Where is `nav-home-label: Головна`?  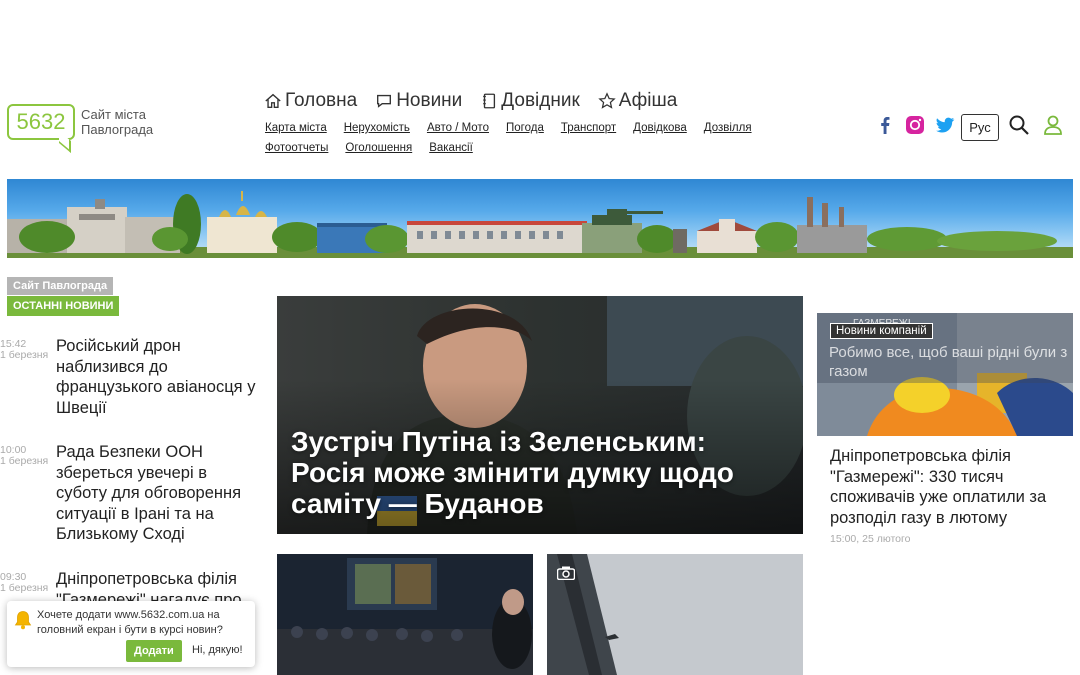 nav-home-label: Головна is located at coordinates (321, 100).